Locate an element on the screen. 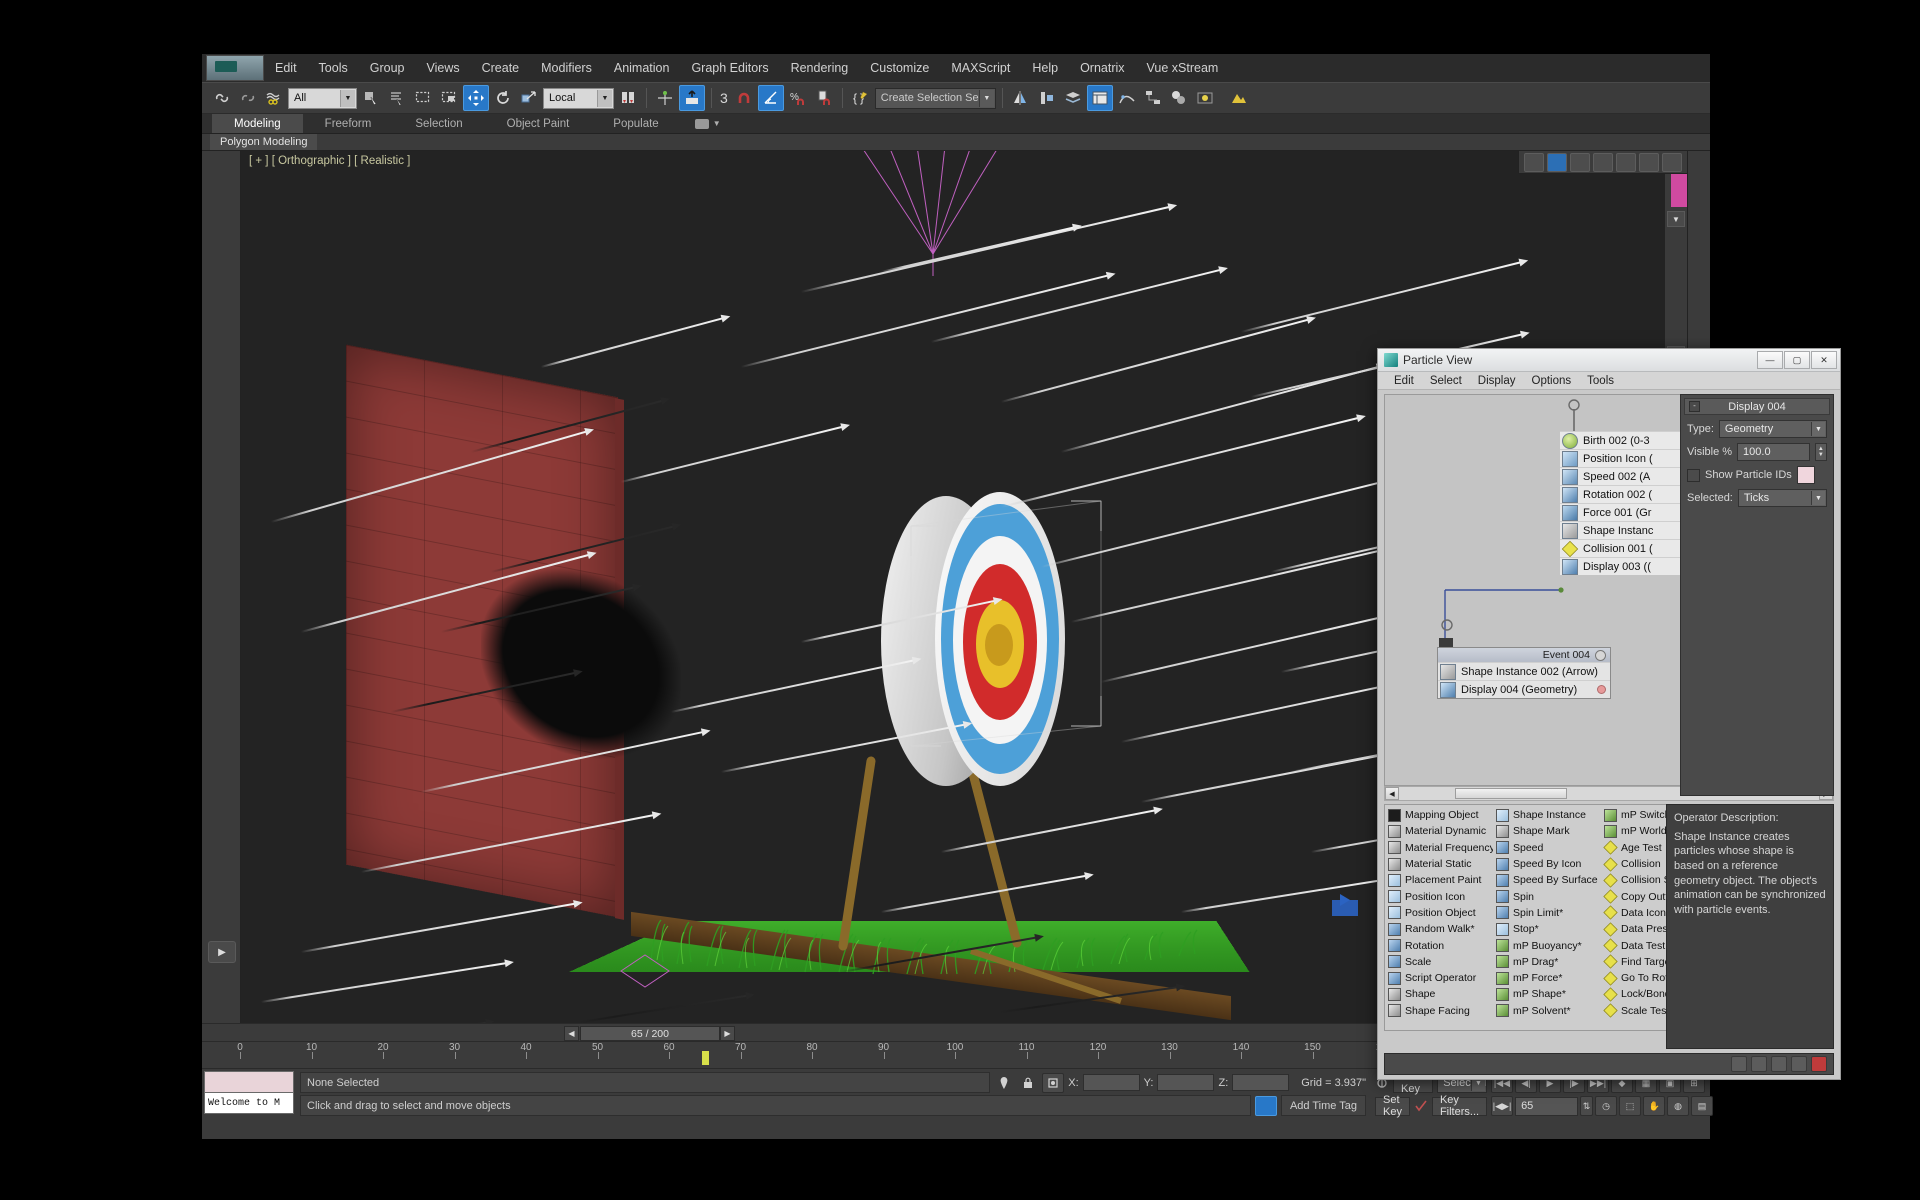 The width and height of the screenshot is (1920, 1200). pan-view-icon: ✋ is located at coordinates (1654, 1106).